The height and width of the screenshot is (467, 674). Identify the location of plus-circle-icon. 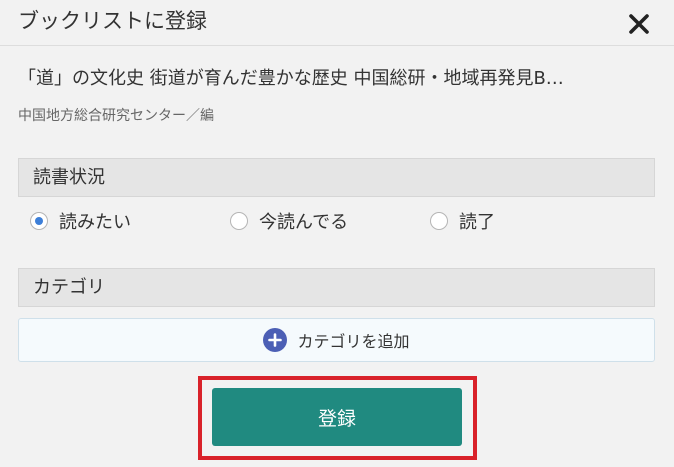
(275, 340).